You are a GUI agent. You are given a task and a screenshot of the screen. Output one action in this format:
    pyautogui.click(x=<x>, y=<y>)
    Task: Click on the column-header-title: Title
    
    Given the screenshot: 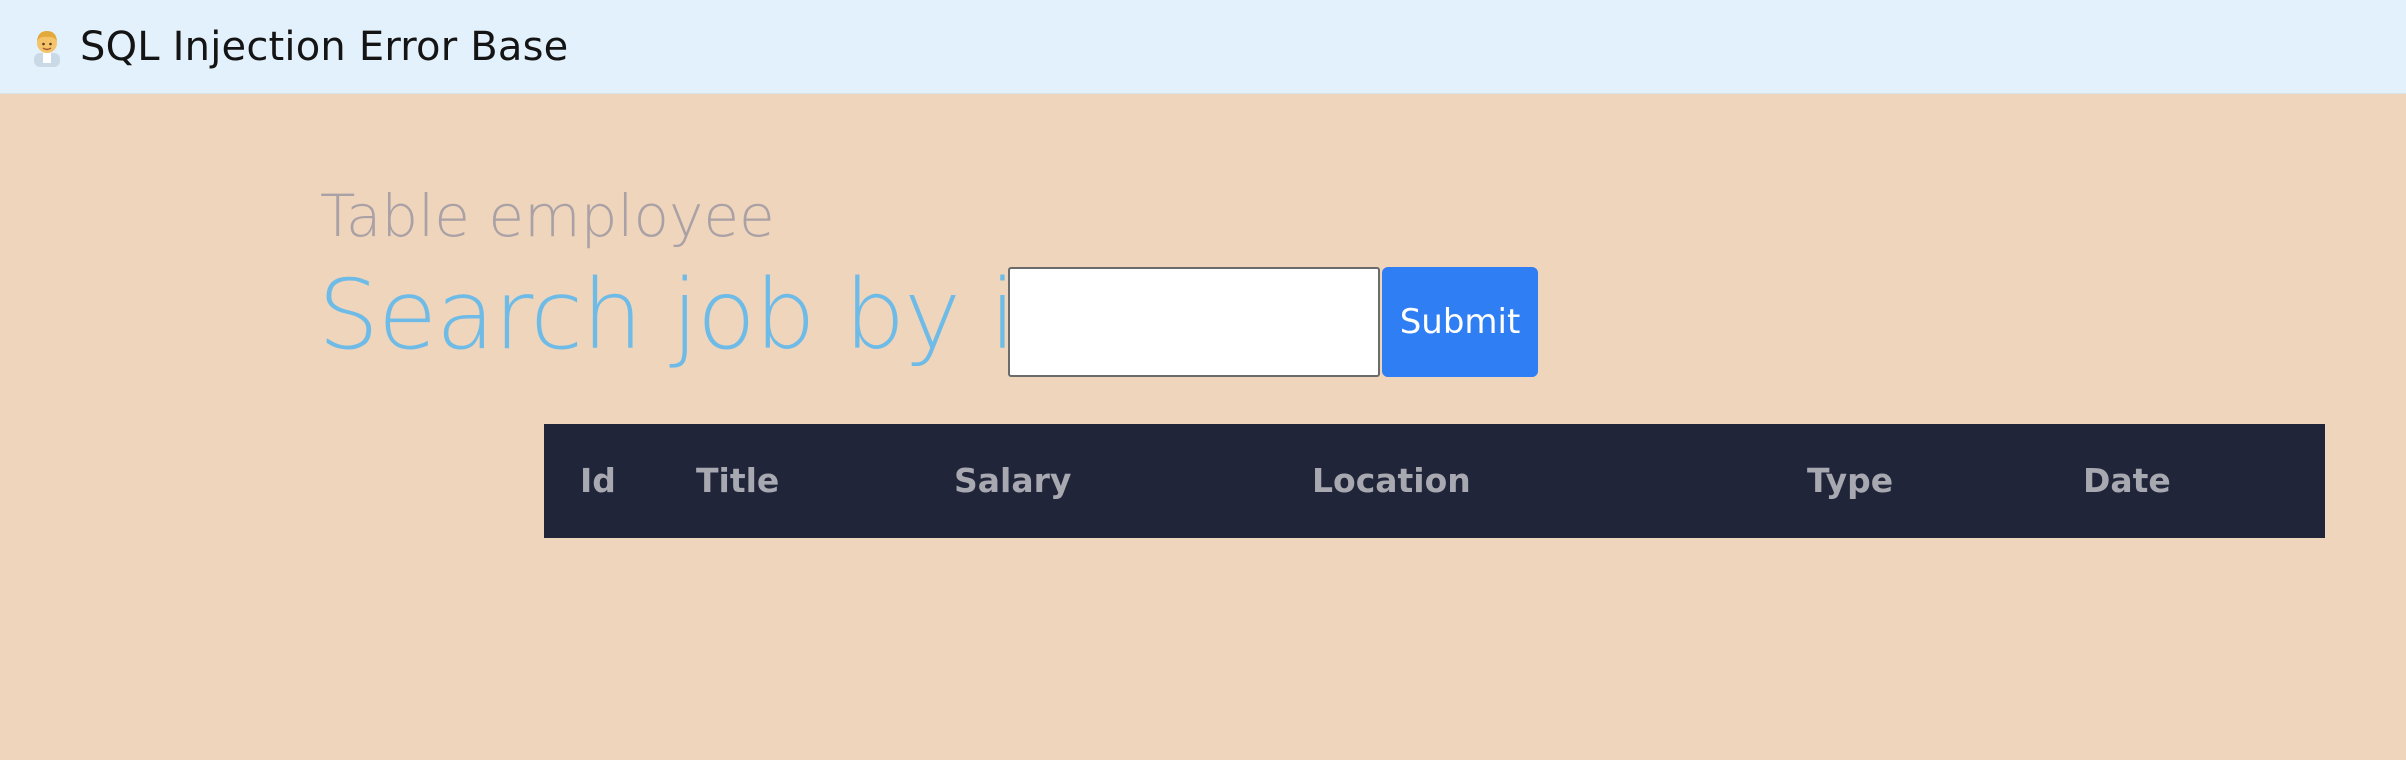 What is the action you would take?
    pyautogui.click(x=738, y=480)
    